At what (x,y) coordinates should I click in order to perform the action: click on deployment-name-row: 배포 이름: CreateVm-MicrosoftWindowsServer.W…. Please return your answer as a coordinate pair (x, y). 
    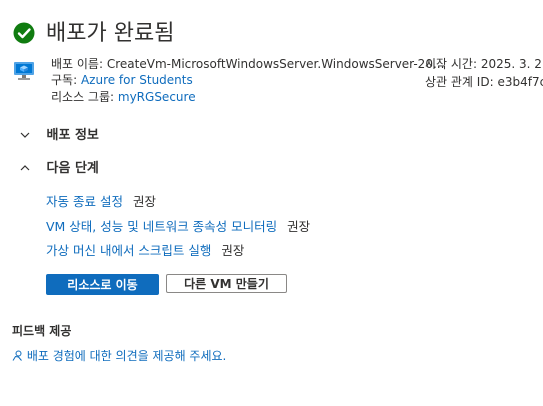
    Looking at the image, I should click on (247, 64).